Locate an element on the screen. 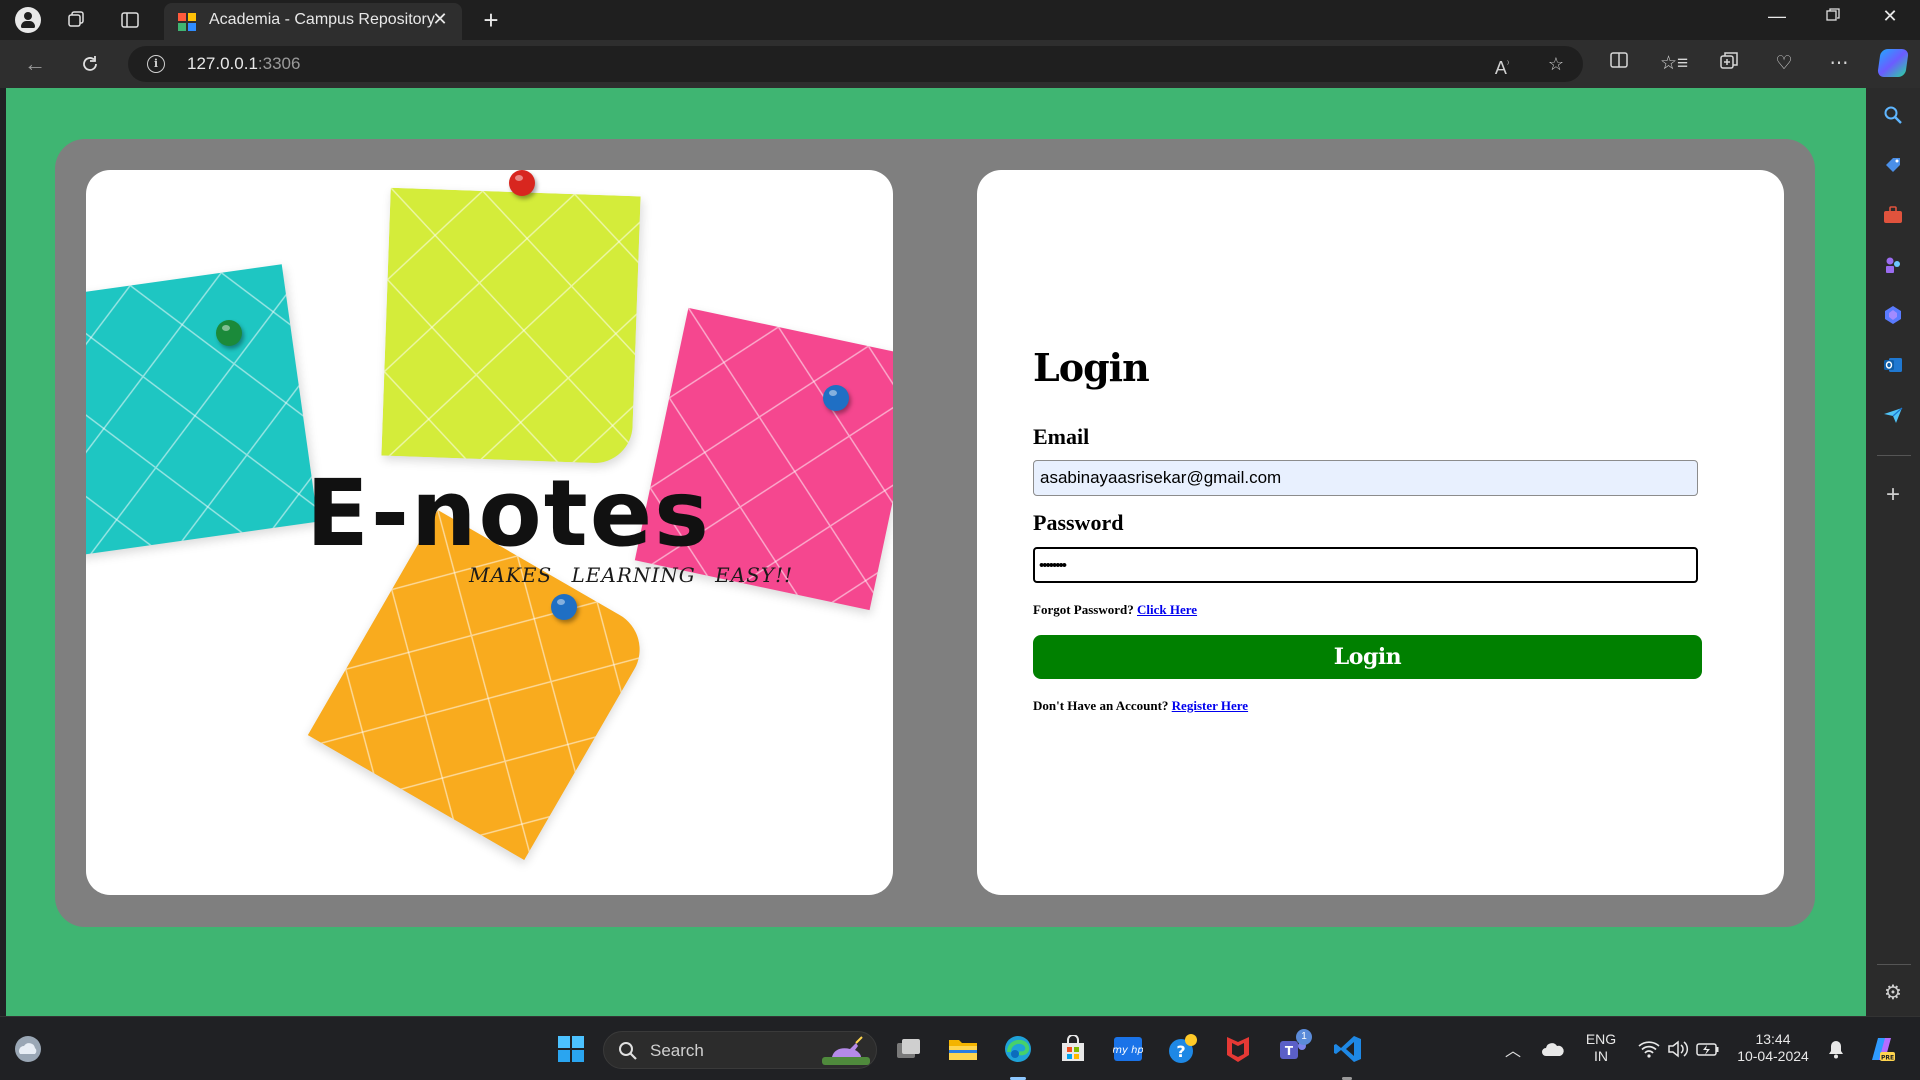 This screenshot has height=1080, width=1920. brand-logo-text: E-notes is located at coordinates (508, 513).